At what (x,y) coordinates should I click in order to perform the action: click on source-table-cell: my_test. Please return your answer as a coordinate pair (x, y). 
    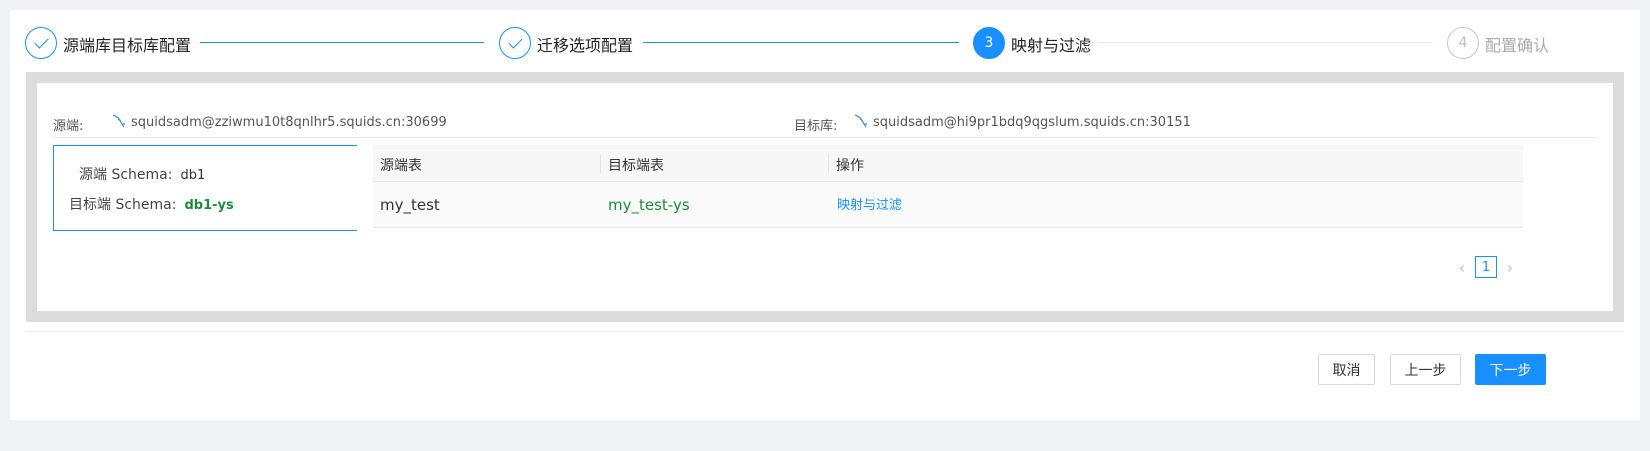
    Looking at the image, I should click on (410, 205).